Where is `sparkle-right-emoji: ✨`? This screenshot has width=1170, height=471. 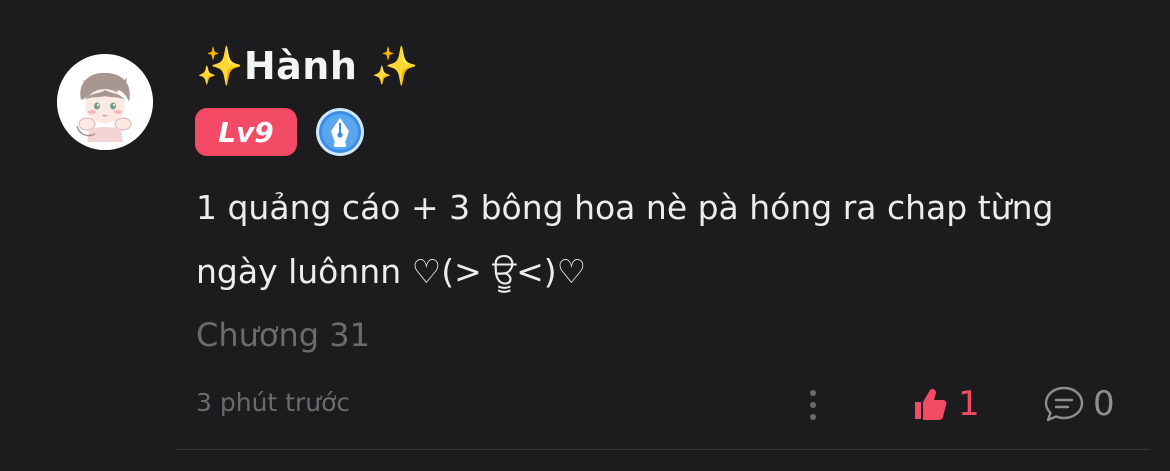 sparkle-right-emoji: ✨ is located at coordinates (395, 66).